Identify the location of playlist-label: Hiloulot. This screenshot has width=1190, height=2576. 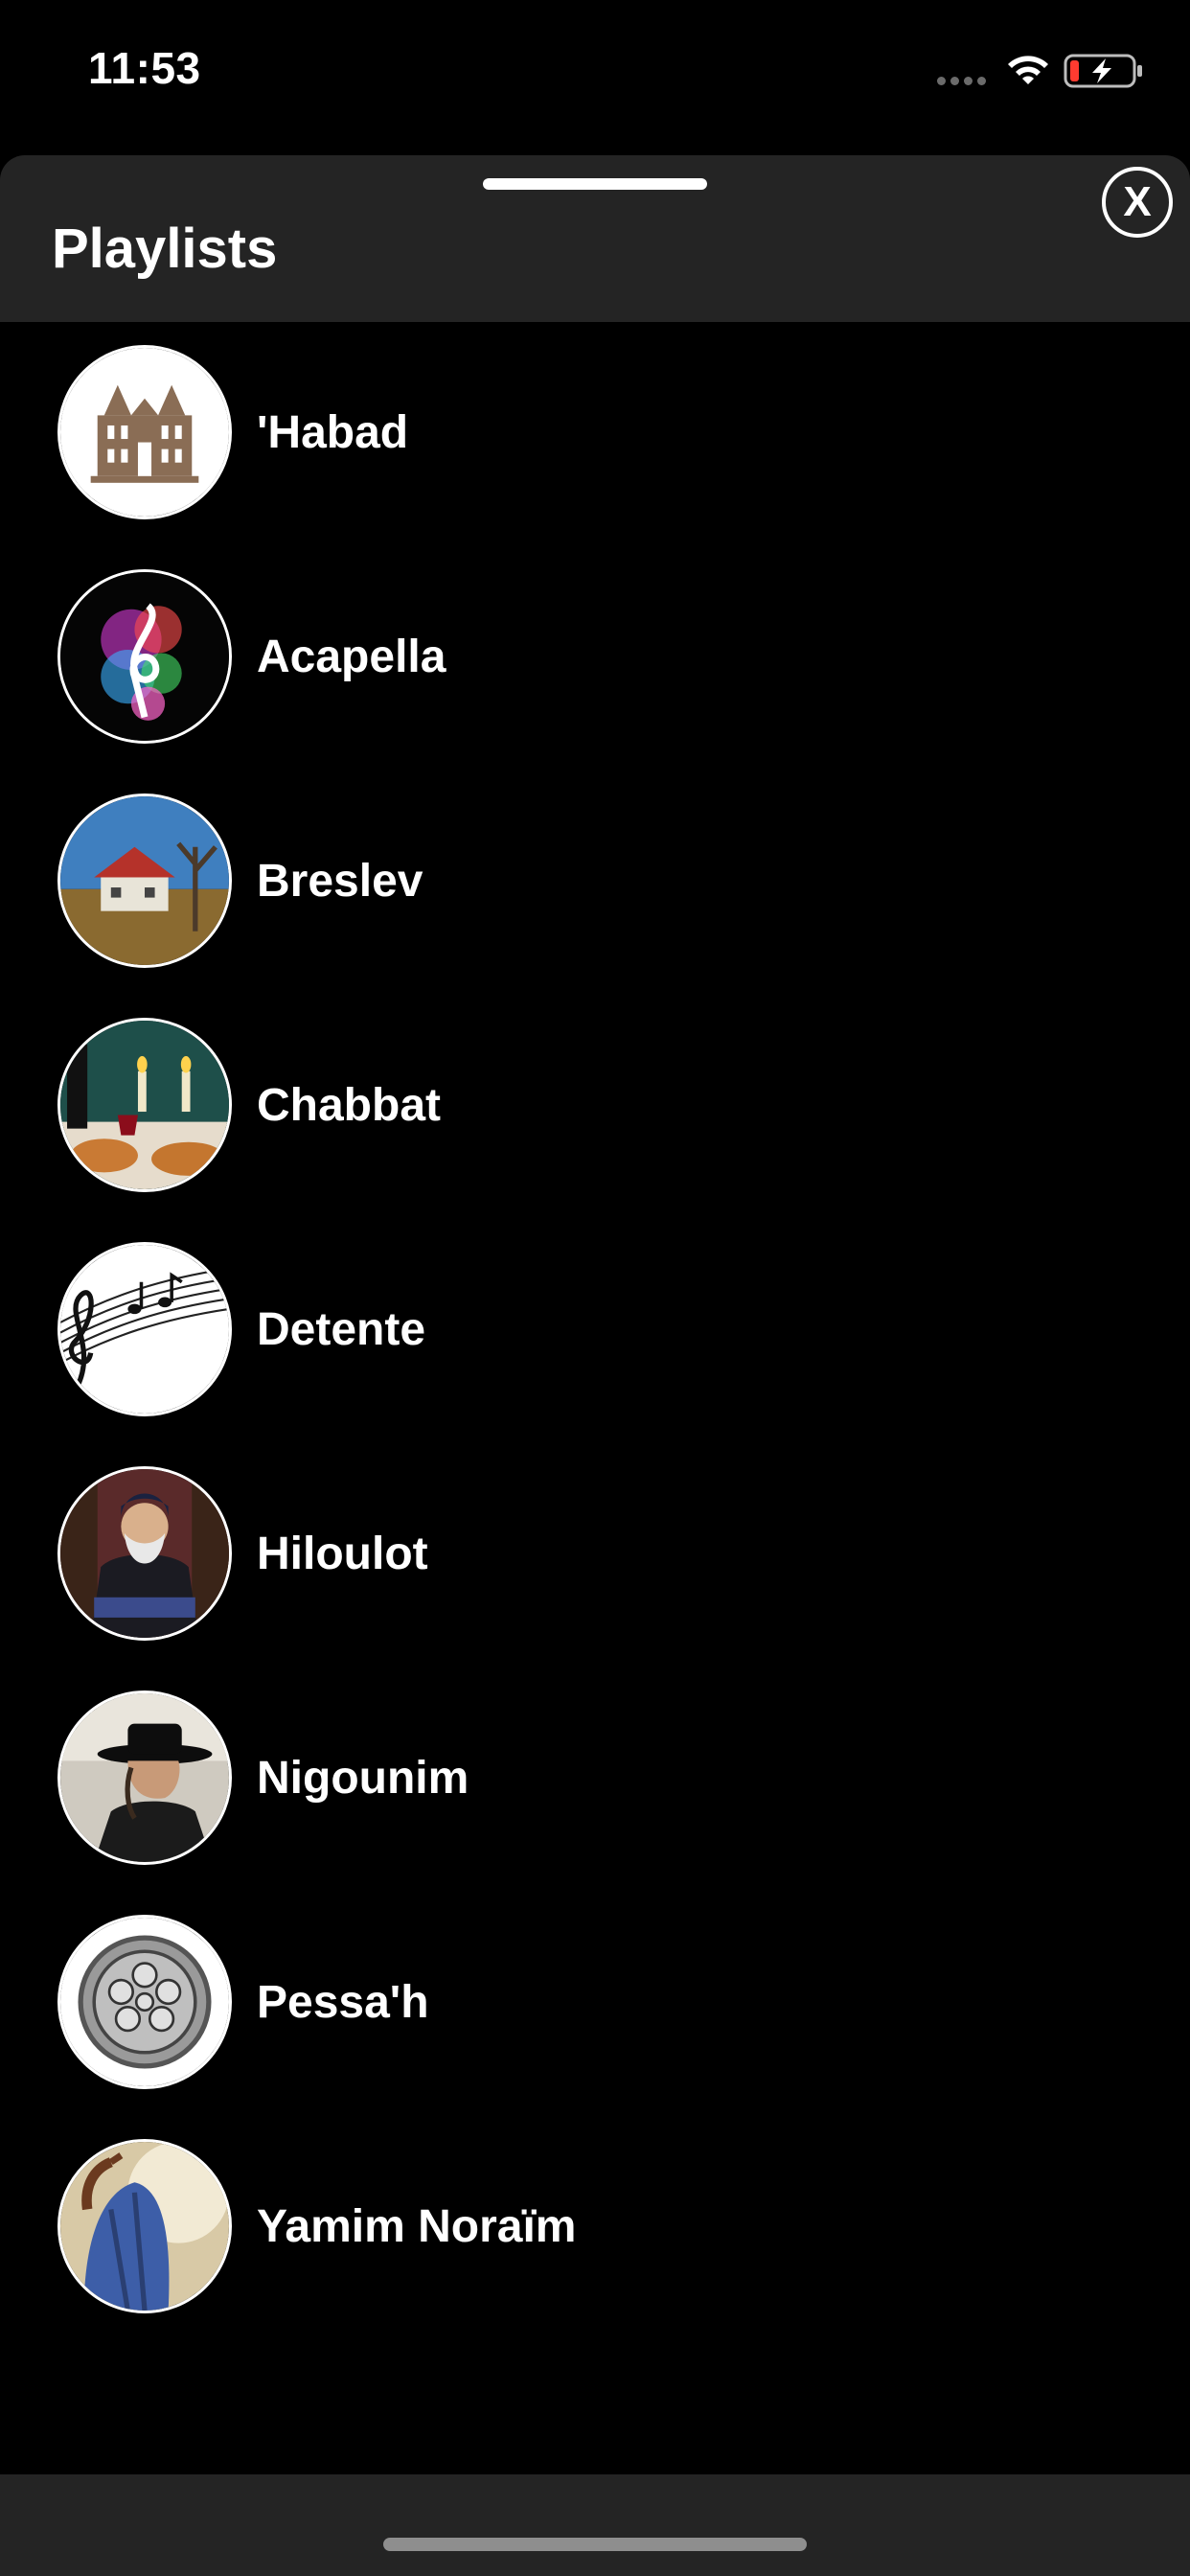
(342, 1554).